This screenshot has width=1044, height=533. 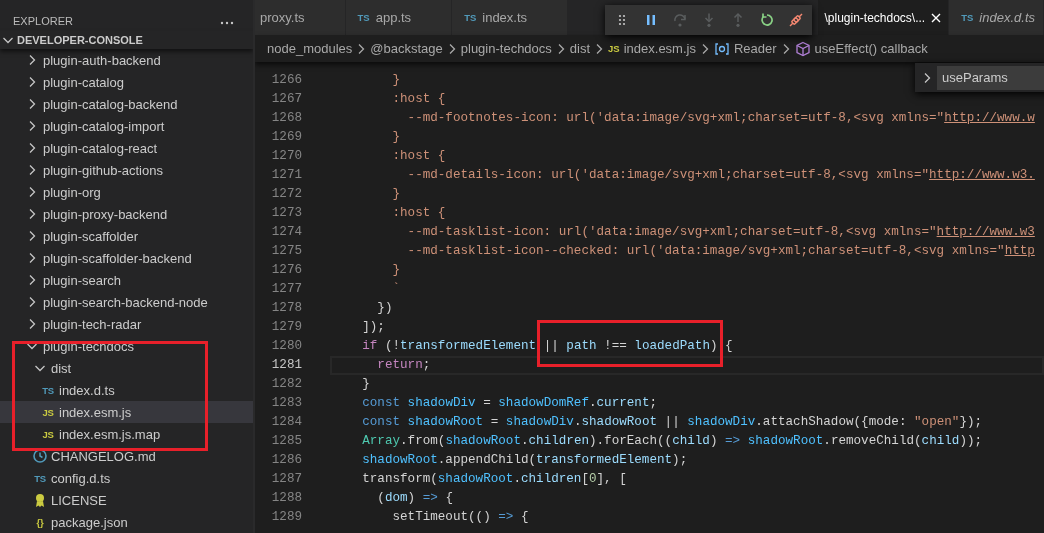 I want to click on folder-item: plugin-catalog-backend, so click(x=126, y=104).